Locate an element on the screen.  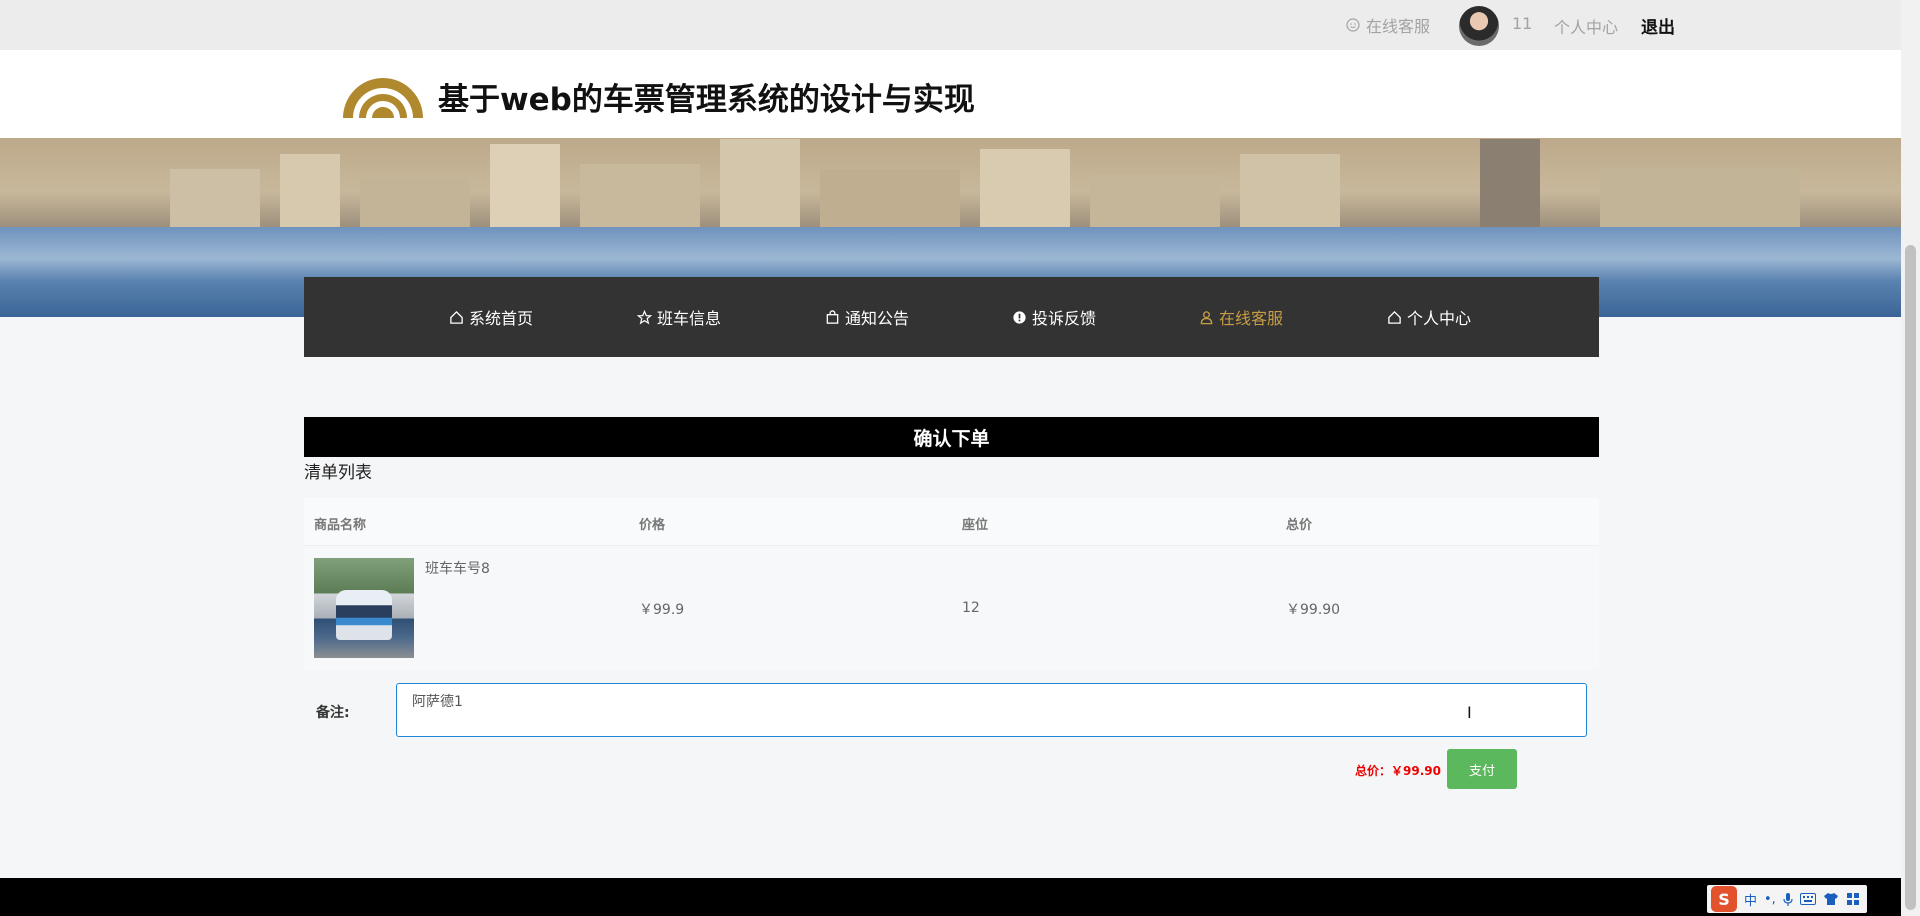
main-nav: 系统首页 班车信息 通知公告 投诉反馈 在线客服 个人中心 is located at coordinates (951, 317).